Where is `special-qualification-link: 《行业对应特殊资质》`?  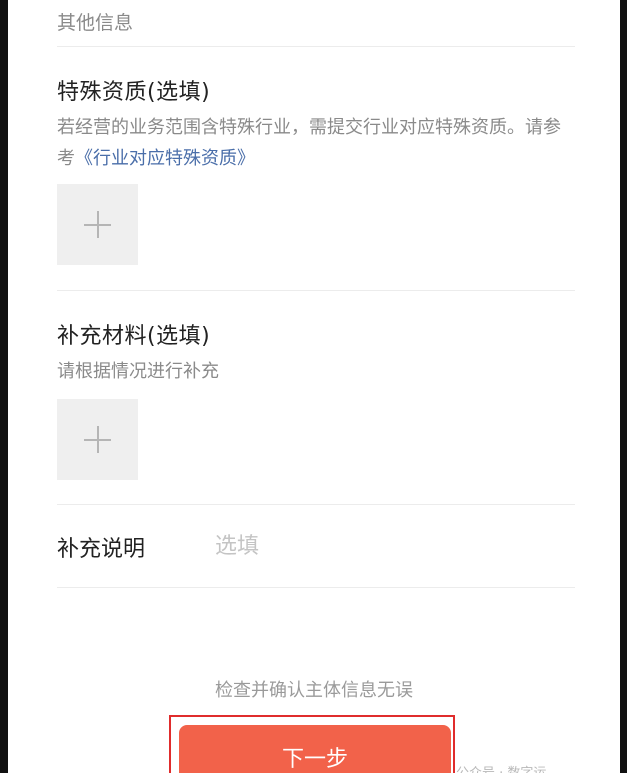
special-qualification-link: 《行业对应特殊资质》 is located at coordinates (165, 158).